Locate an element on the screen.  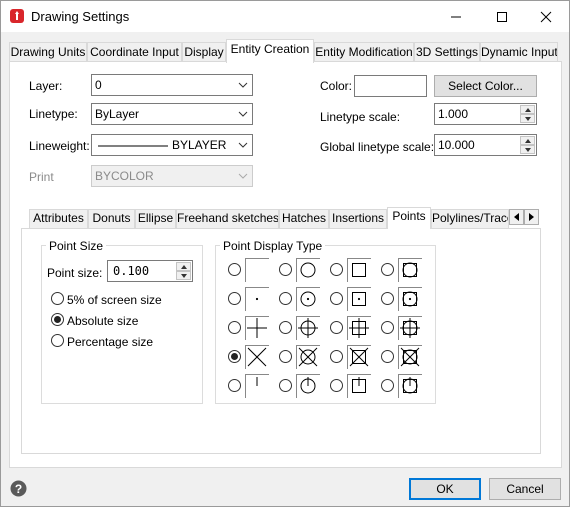
cancel-button: Cancel is located at coordinates (525, 489).